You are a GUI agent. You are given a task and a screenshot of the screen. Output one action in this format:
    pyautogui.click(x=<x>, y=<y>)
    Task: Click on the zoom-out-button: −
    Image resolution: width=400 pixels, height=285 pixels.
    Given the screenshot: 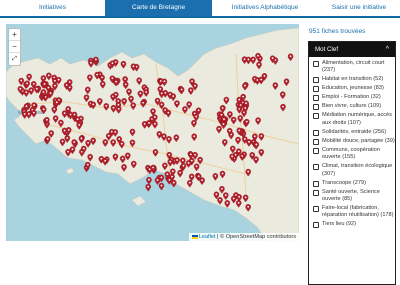 What is the action you would take?
    pyautogui.click(x=14, y=47)
    